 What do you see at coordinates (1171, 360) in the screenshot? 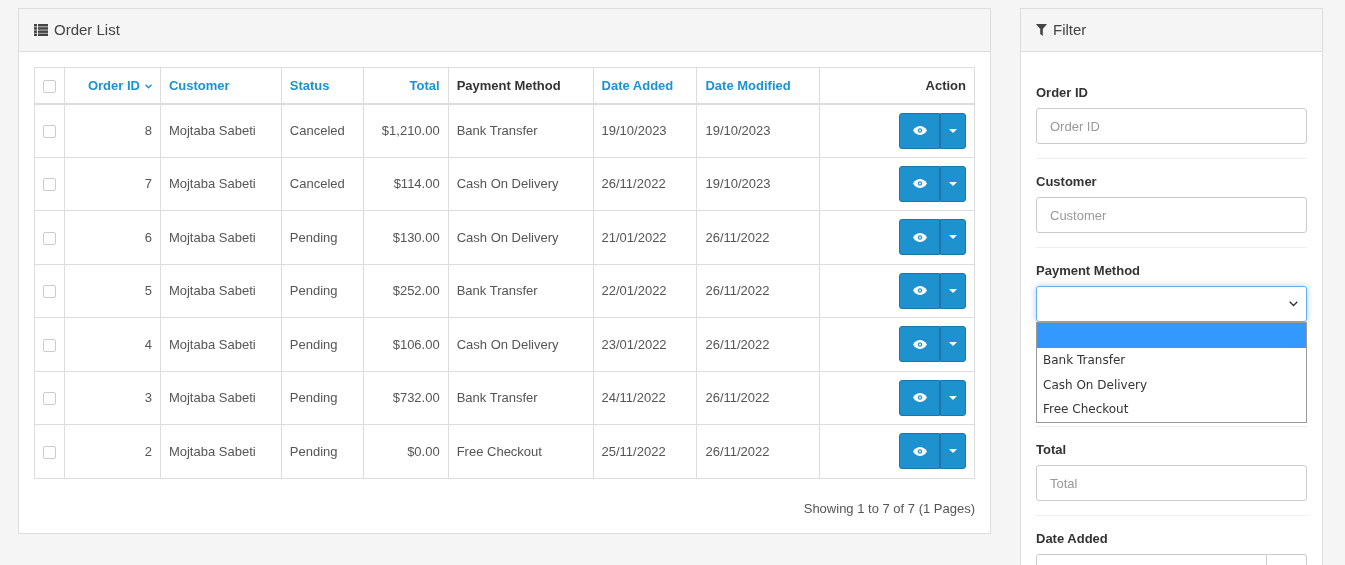
I see `dropdown-option: Bank Transfer` at bounding box center [1171, 360].